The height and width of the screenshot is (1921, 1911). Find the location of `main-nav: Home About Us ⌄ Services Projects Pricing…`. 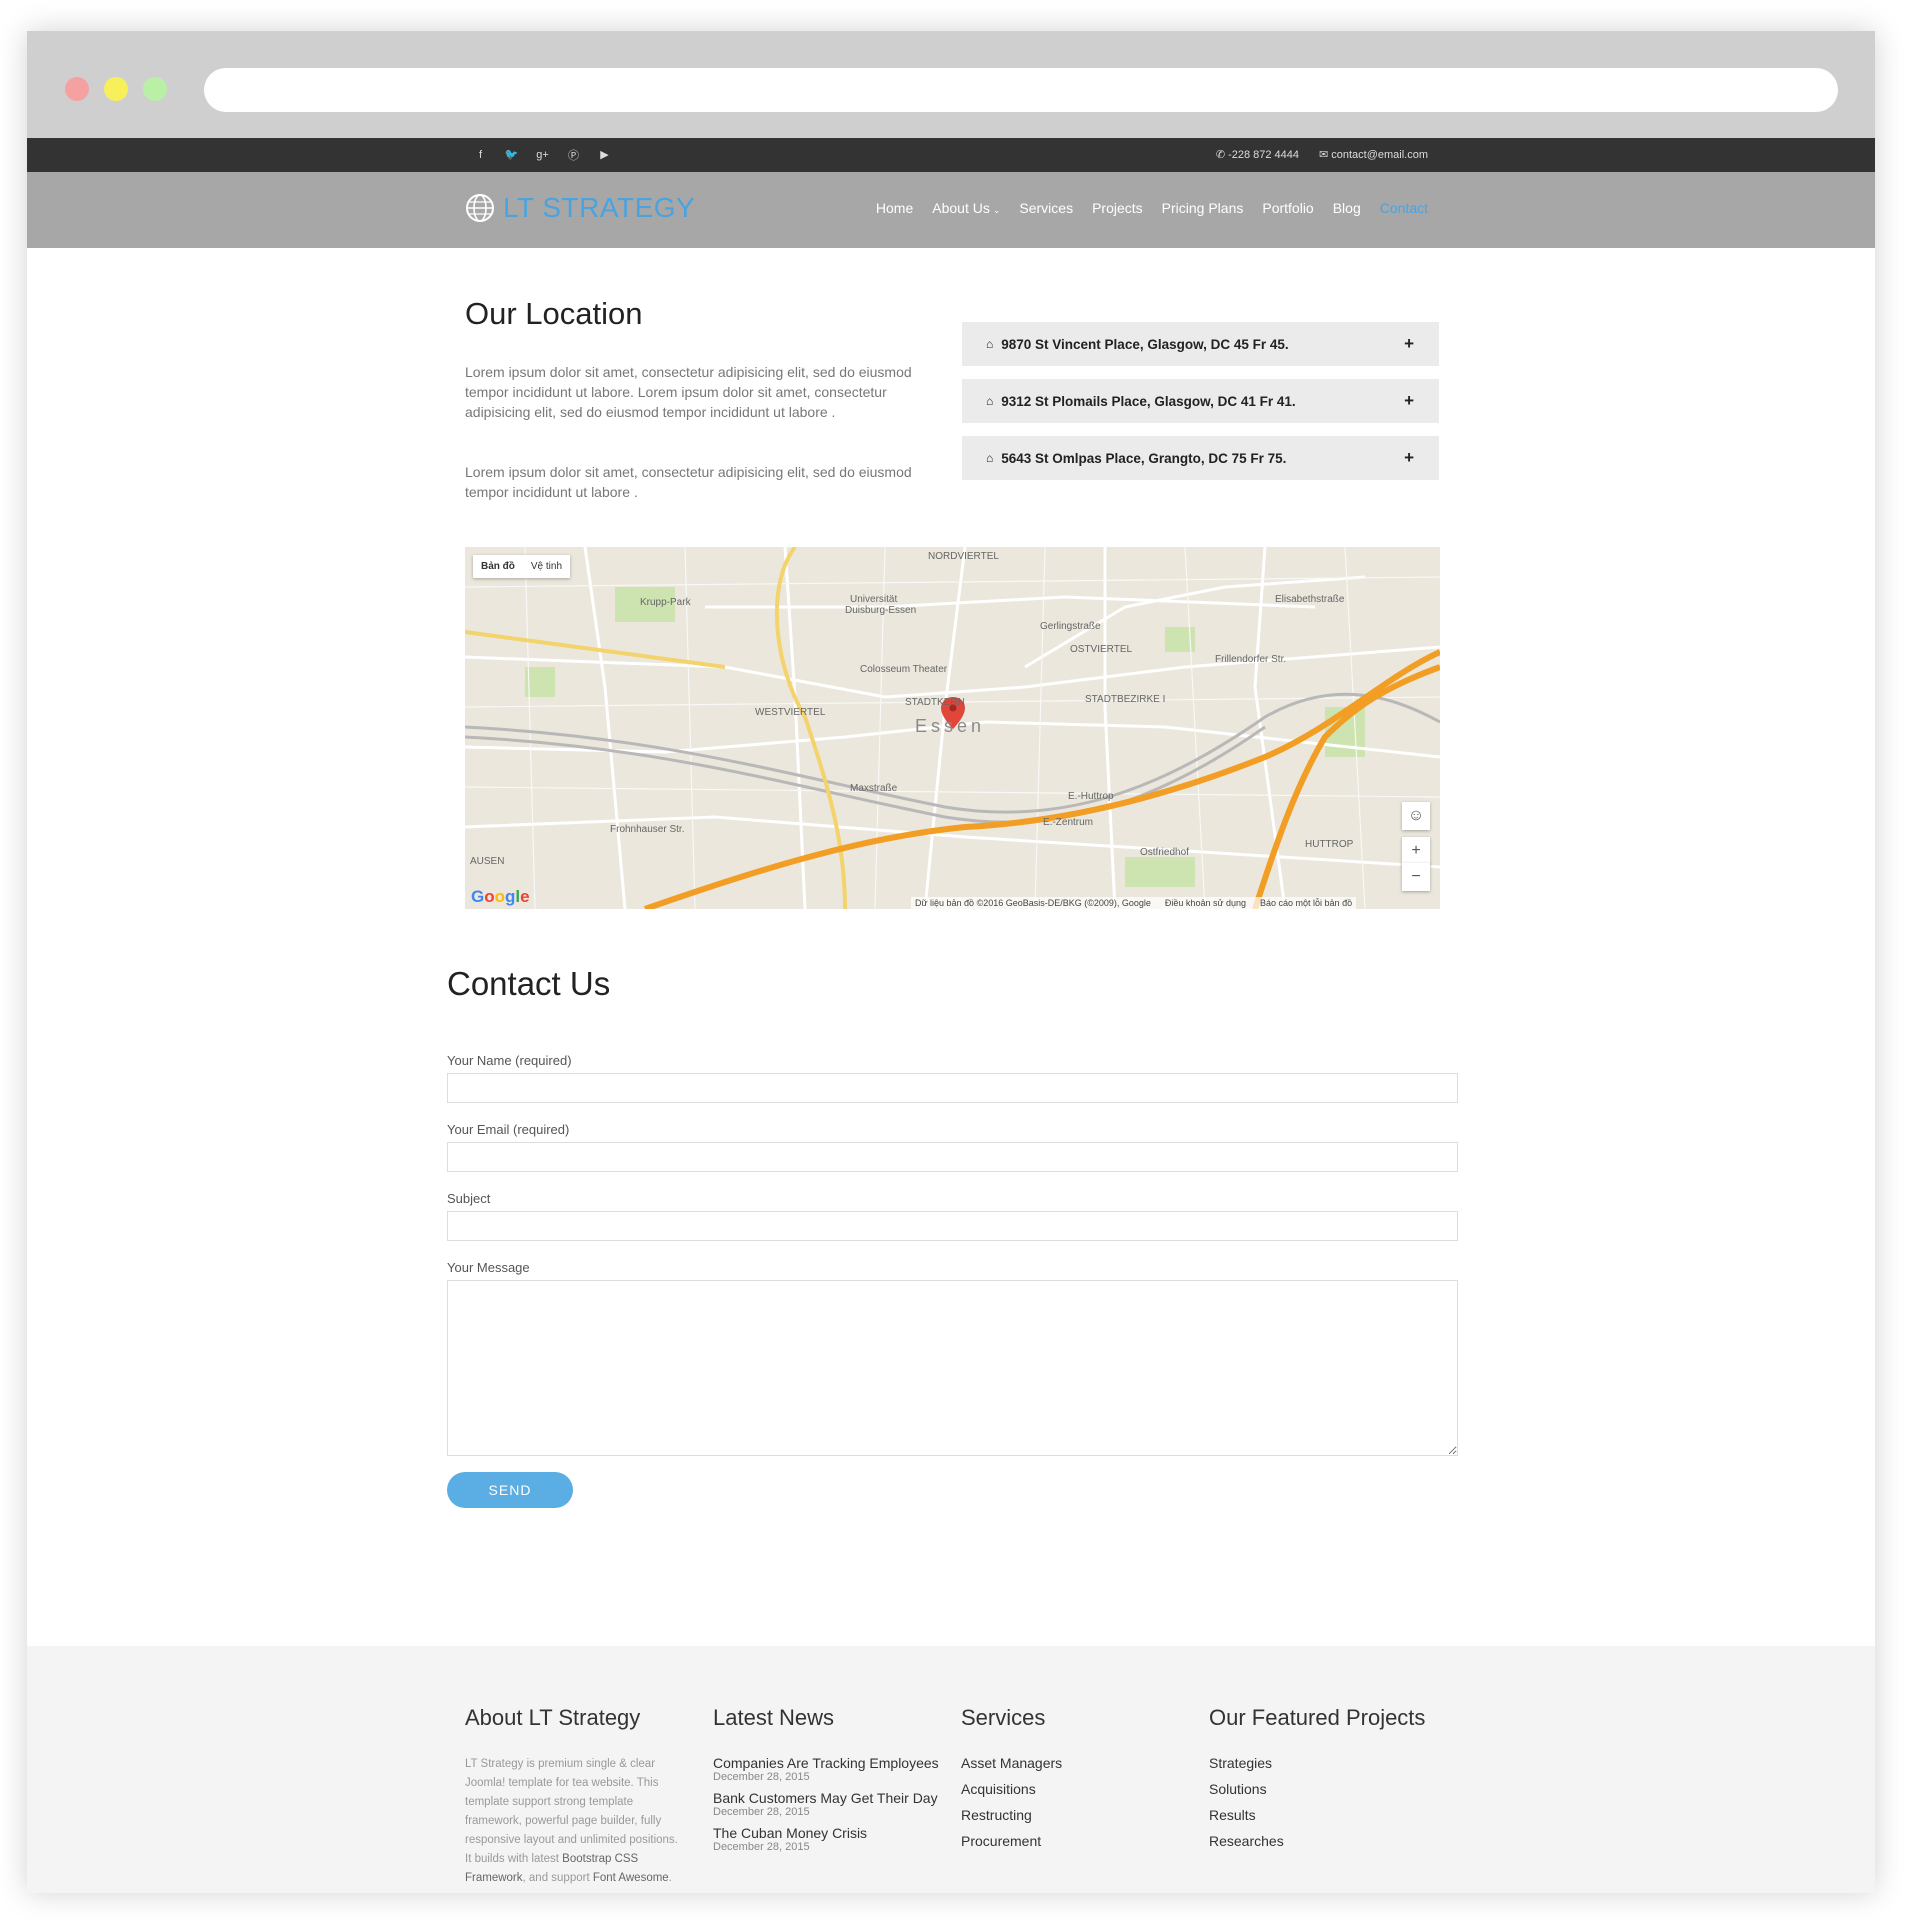

main-nav: Home About Us ⌄ Services Projects Pricing… is located at coordinates (1152, 208).